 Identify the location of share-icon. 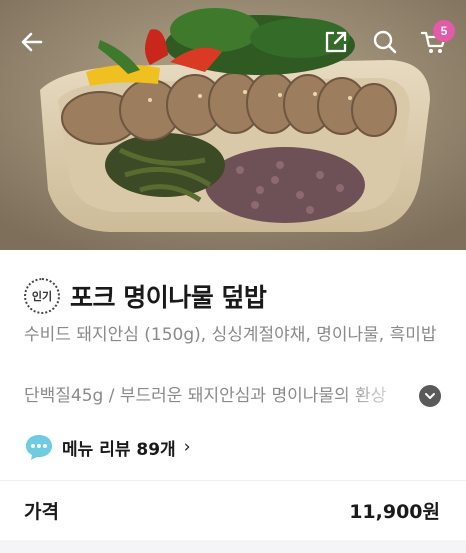
(336, 42).